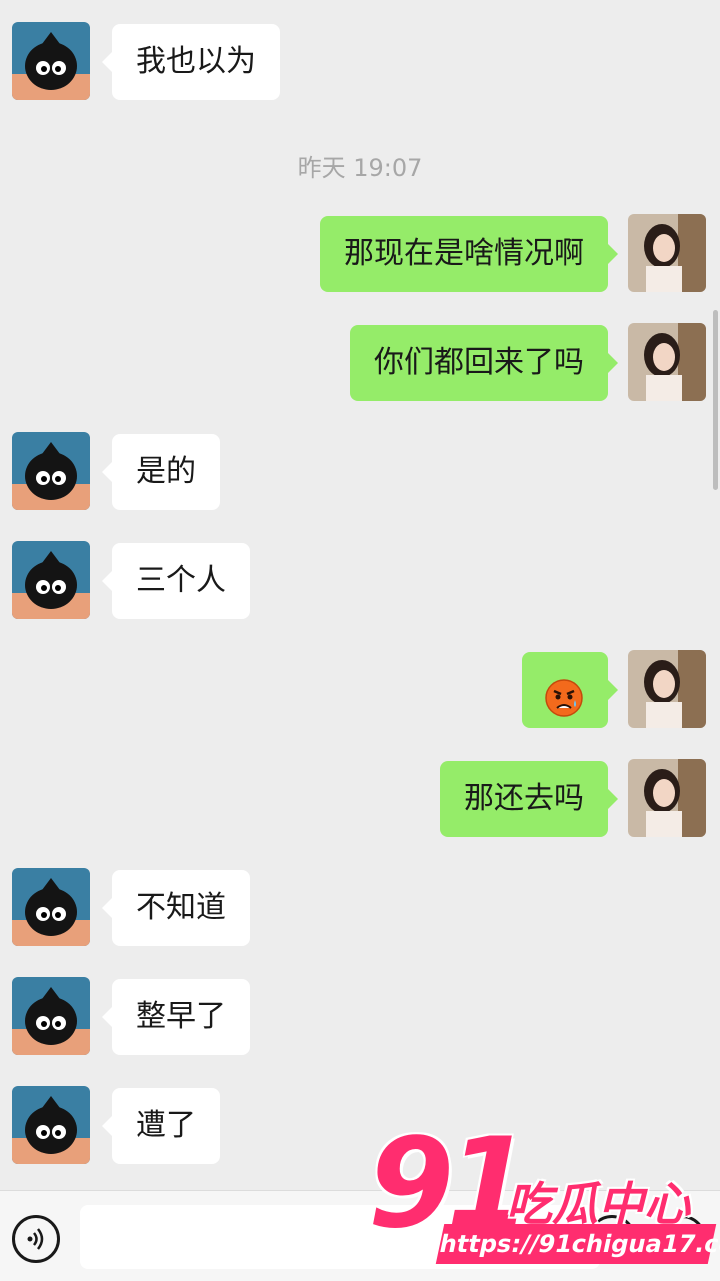 Image resolution: width=720 pixels, height=1281 pixels. I want to click on sad-face-icon, so click(564, 709).